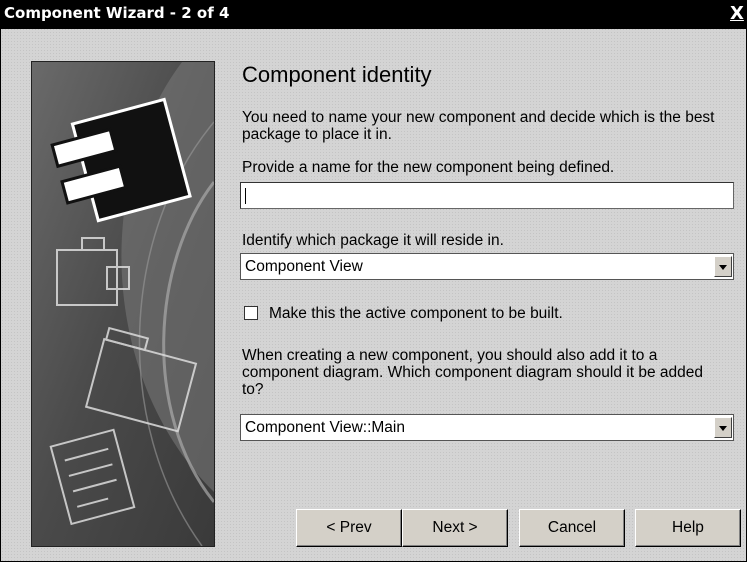  What do you see at coordinates (245, 196) in the screenshot?
I see `text-caret` at bounding box center [245, 196].